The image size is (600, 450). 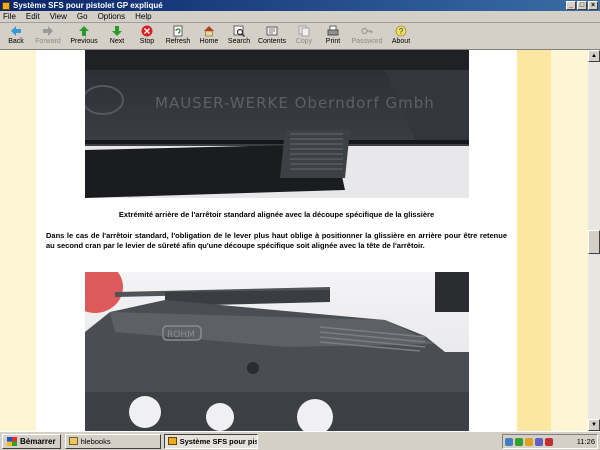 What do you see at coordinates (58, 16) in the screenshot?
I see `menu-view: View` at bounding box center [58, 16].